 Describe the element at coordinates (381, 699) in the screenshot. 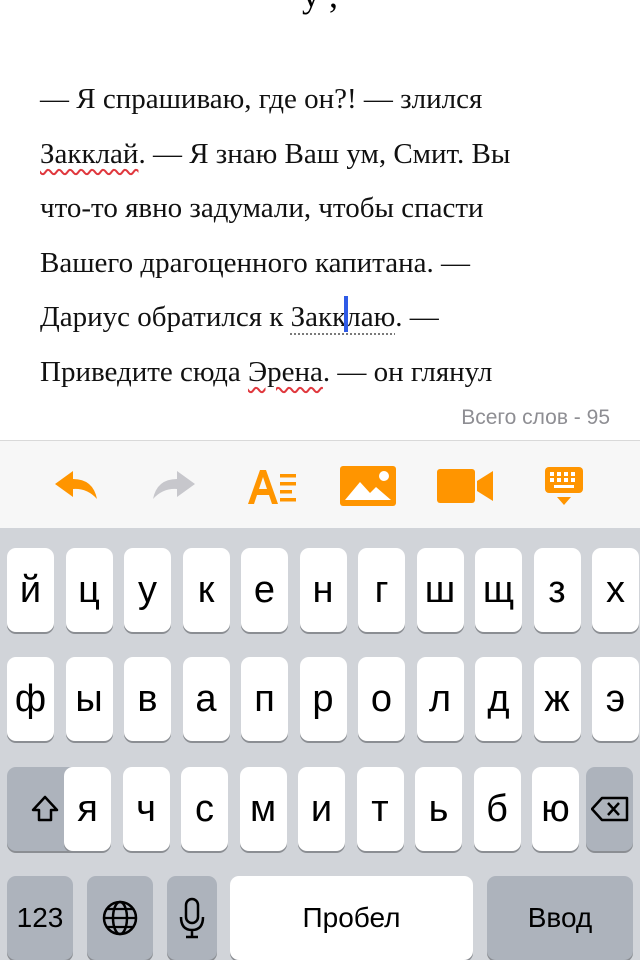

I see `letter-key: о` at that location.